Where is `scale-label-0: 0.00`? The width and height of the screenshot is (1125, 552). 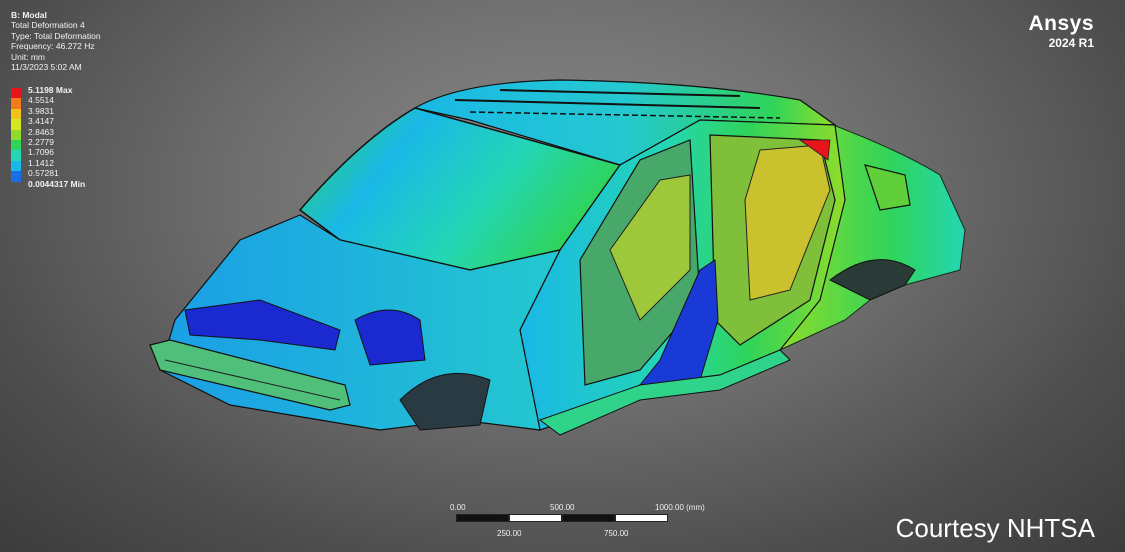 scale-label-0: 0.00 is located at coordinates (458, 507).